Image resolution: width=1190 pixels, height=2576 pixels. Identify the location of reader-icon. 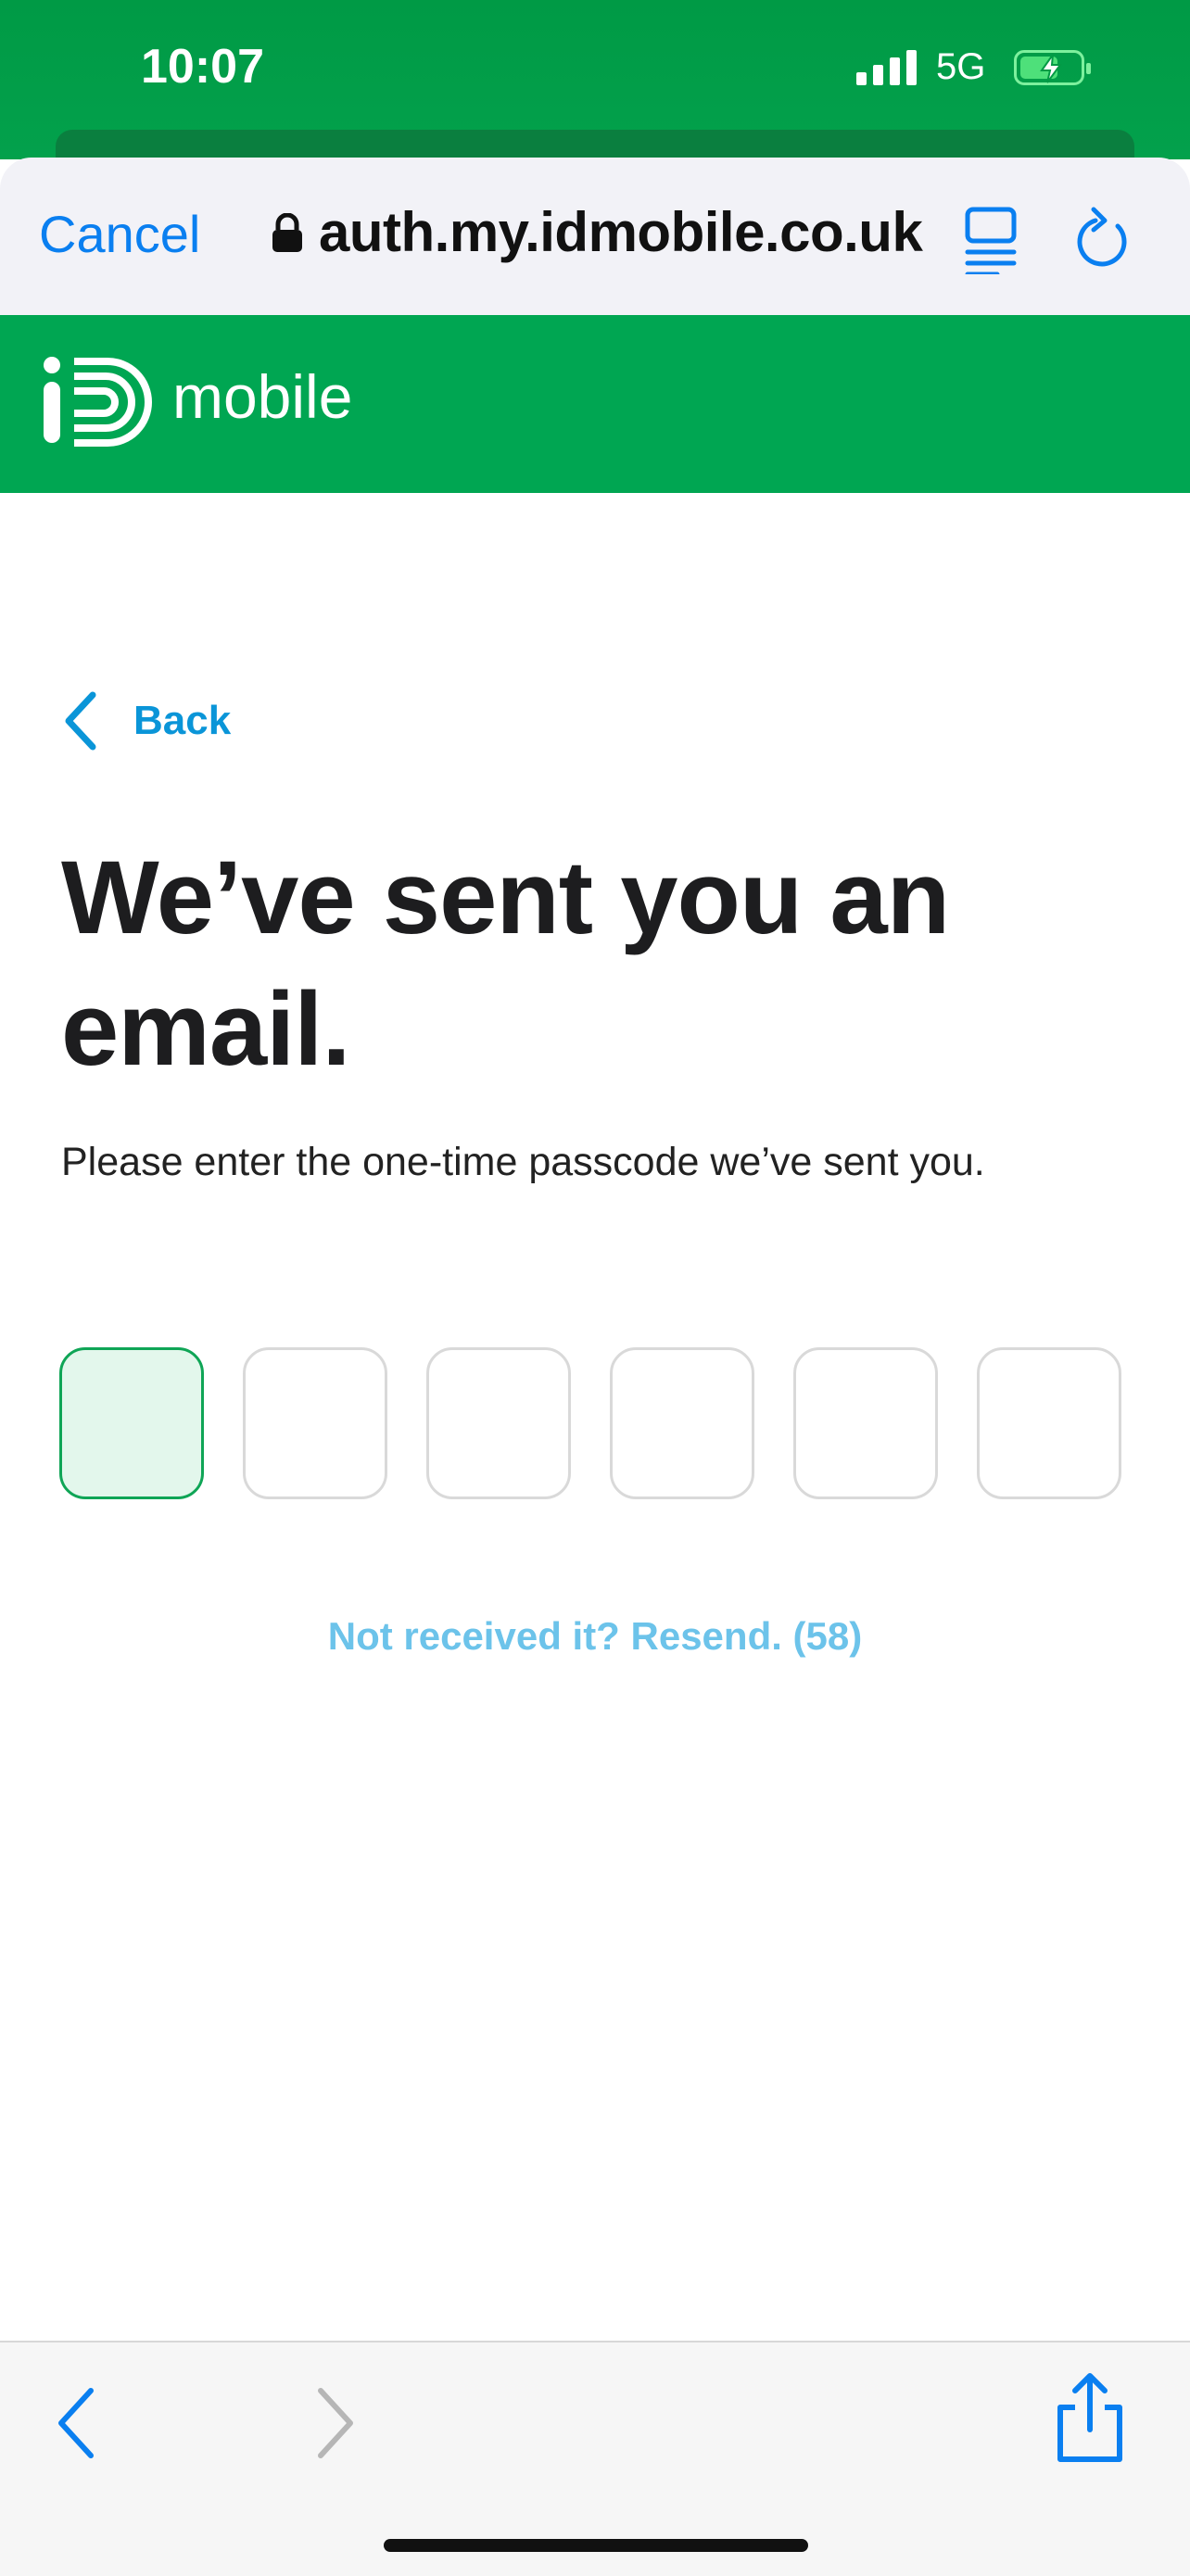
(991, 242).